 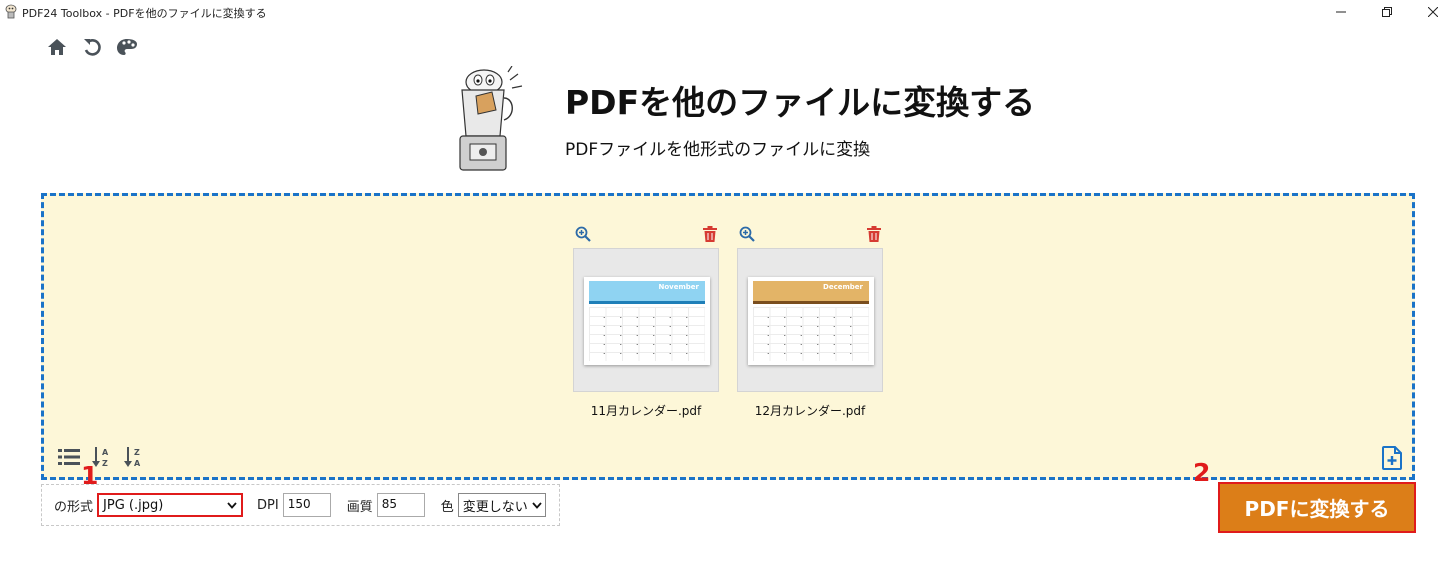 I want to click on pdf-page-preview: December, so click(x=811, y=321).